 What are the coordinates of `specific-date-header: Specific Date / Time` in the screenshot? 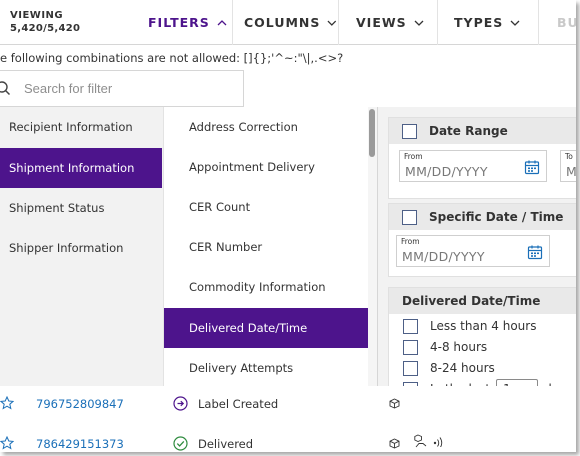 It's located at (482, 217).